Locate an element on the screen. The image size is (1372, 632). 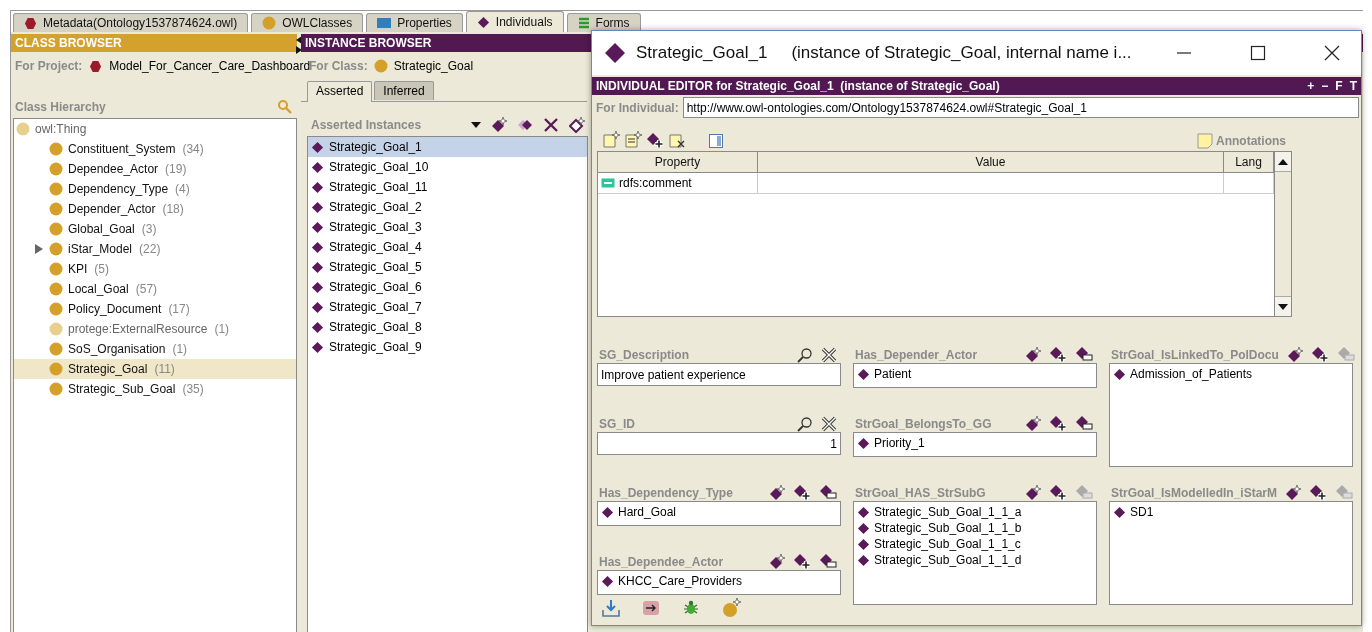
list-item: Strategic_Goal_8 is located at coordinates (447, 327).